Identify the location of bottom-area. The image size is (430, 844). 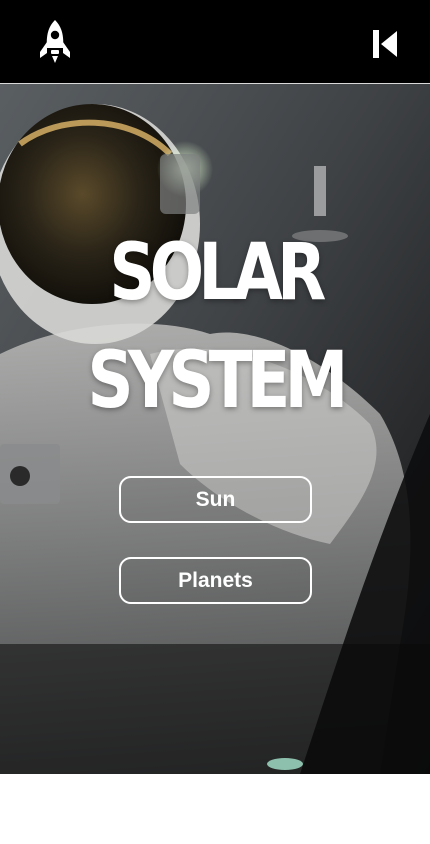
(215, 809).